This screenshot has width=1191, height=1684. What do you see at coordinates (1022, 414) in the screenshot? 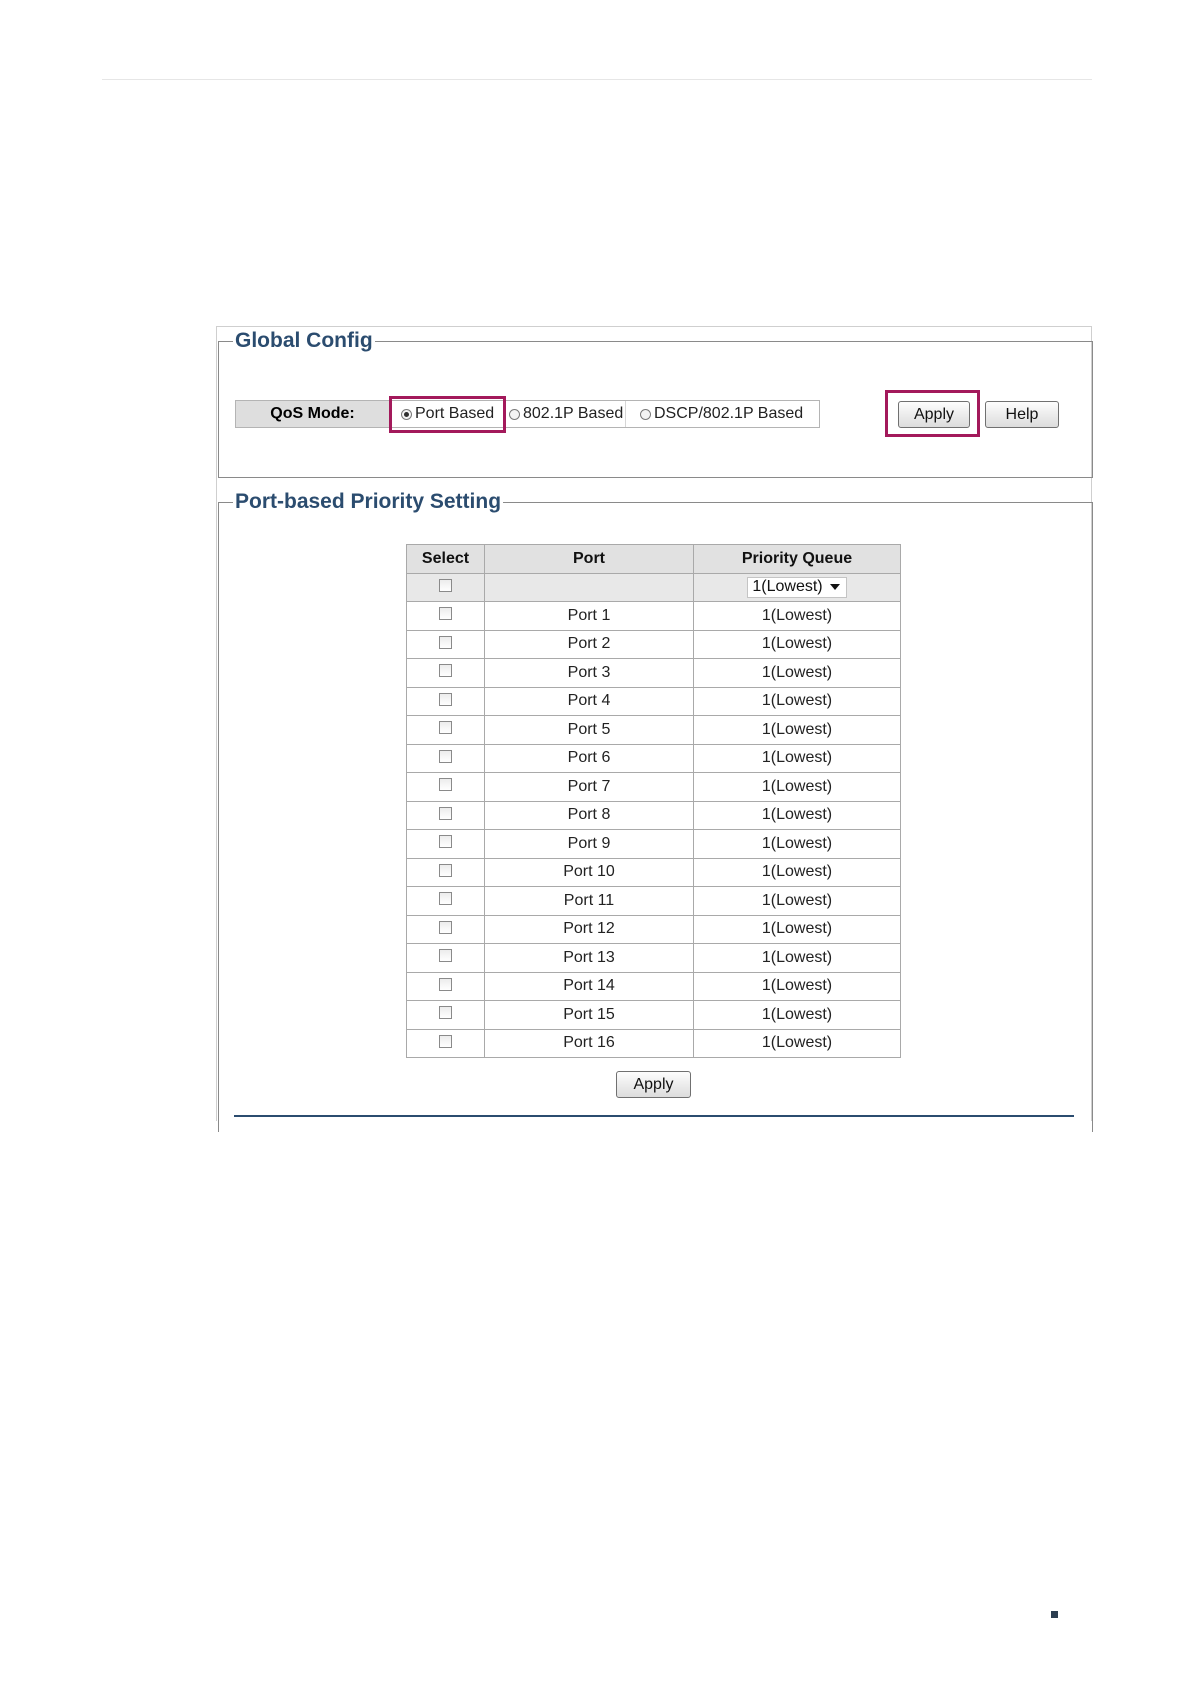
I see `help-button: Help` at bounding box center [1022, 414].